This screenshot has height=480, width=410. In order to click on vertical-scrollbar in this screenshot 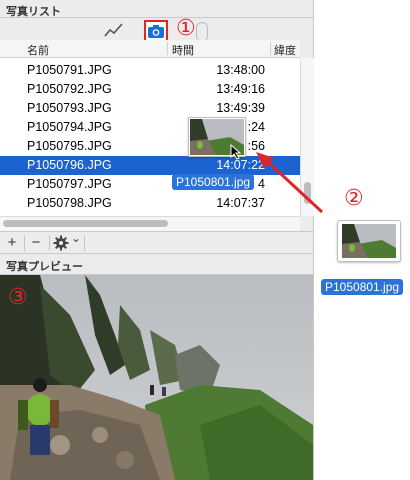, I will do `click(307, 137)`.